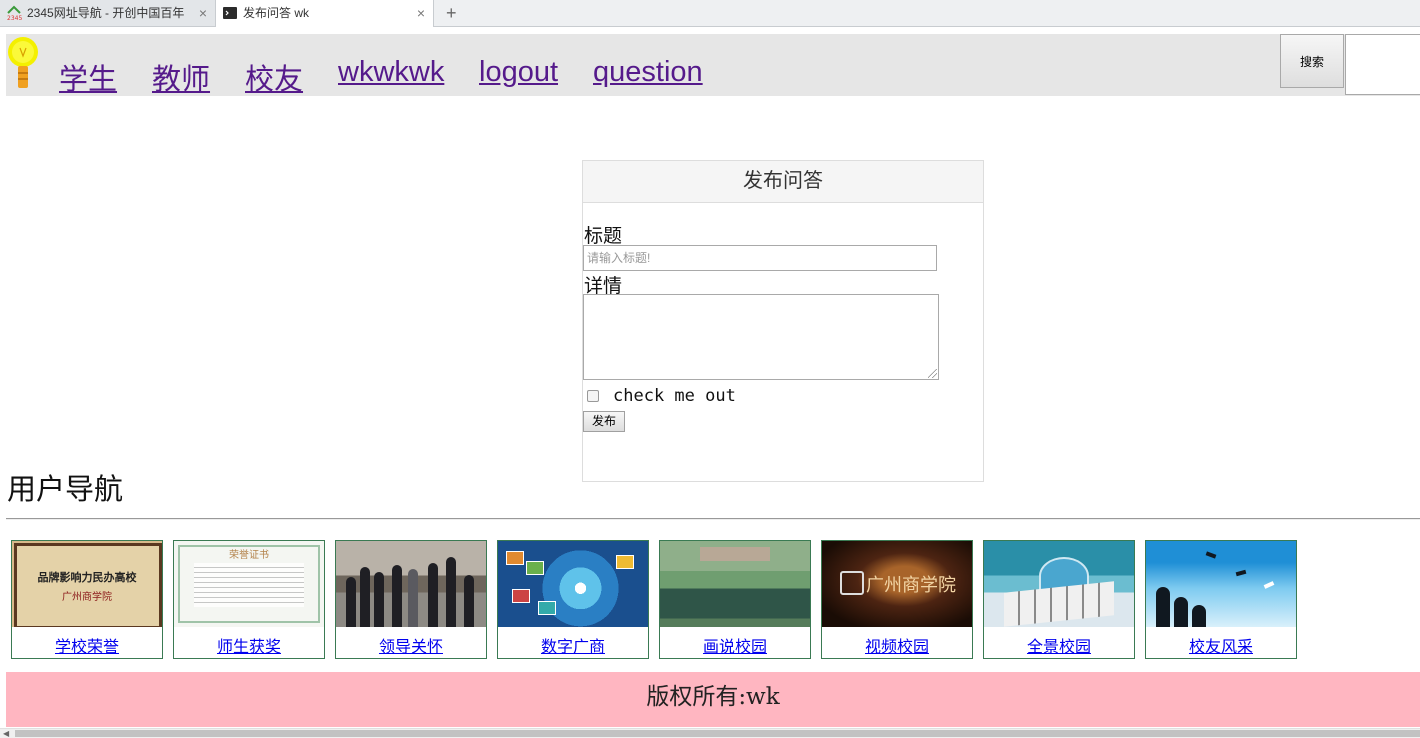  Describe the element at coordinates (1059, 584) in the screenshot. I see `panorama-image` at that location.